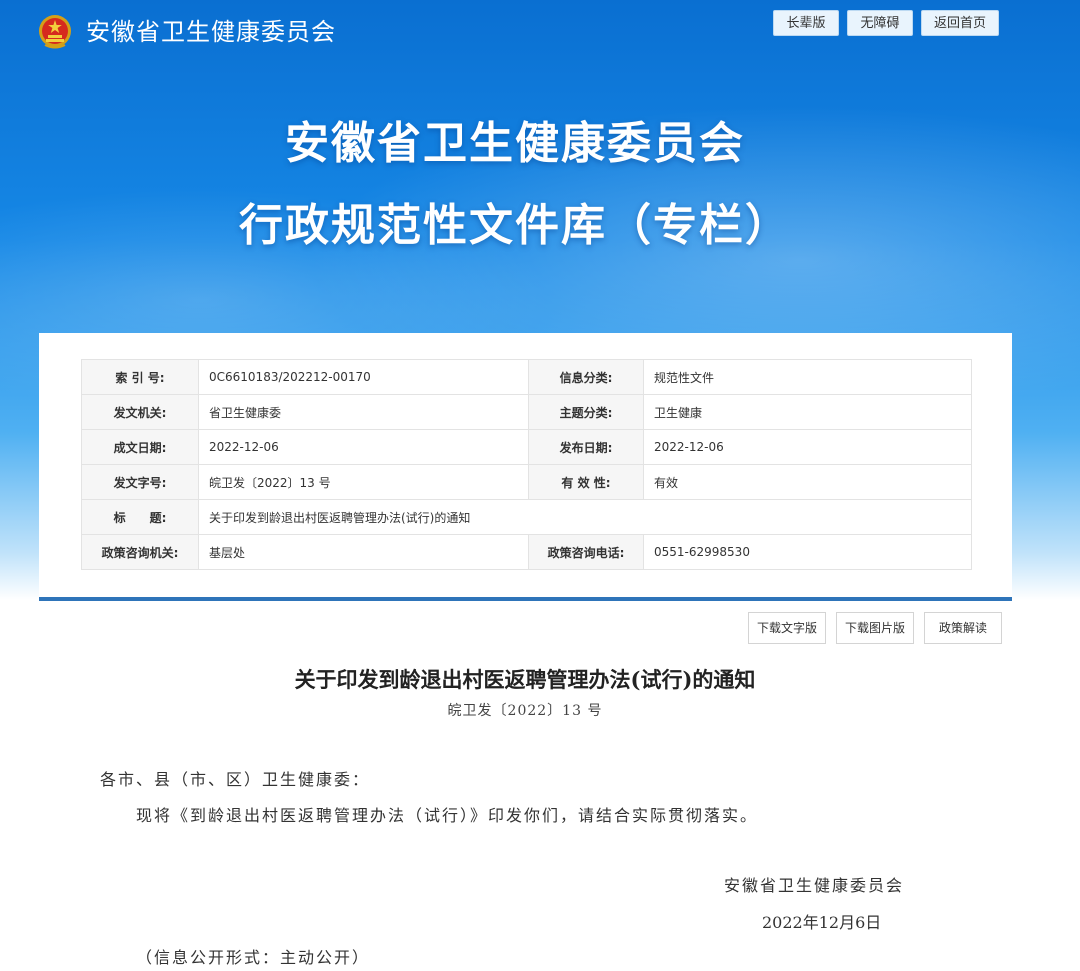 This screenshot has height=971, width=1080. I want to click on created-date-label: 成文日期:, so click(140, 447).